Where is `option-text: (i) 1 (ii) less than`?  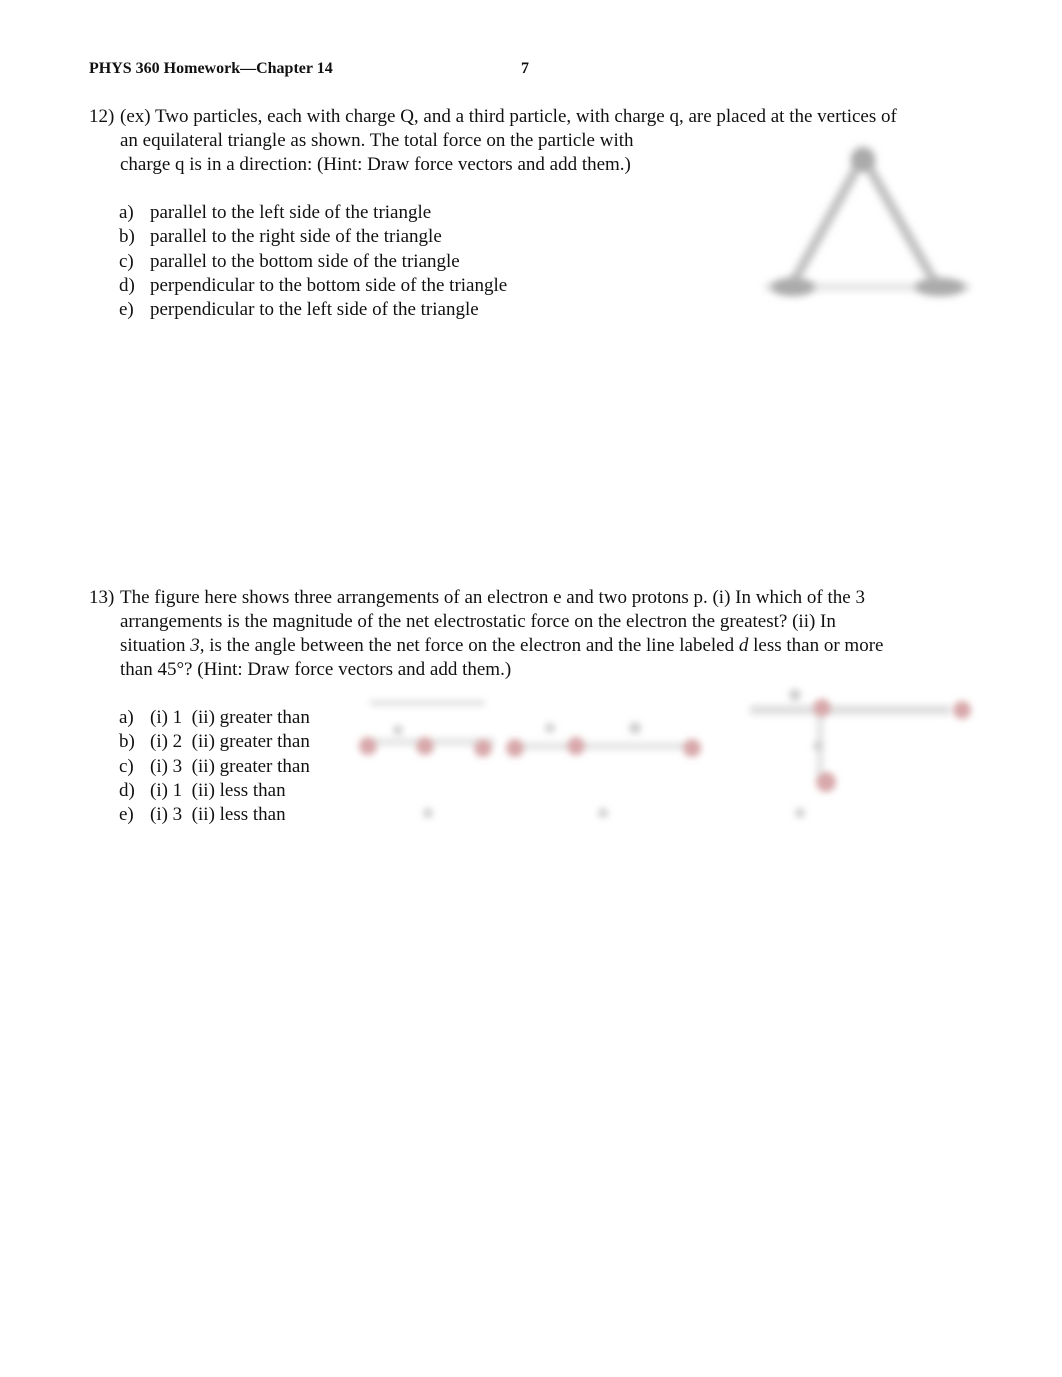 option-text: (i) 1 (ii) less than is located at coordinates (218, 790).